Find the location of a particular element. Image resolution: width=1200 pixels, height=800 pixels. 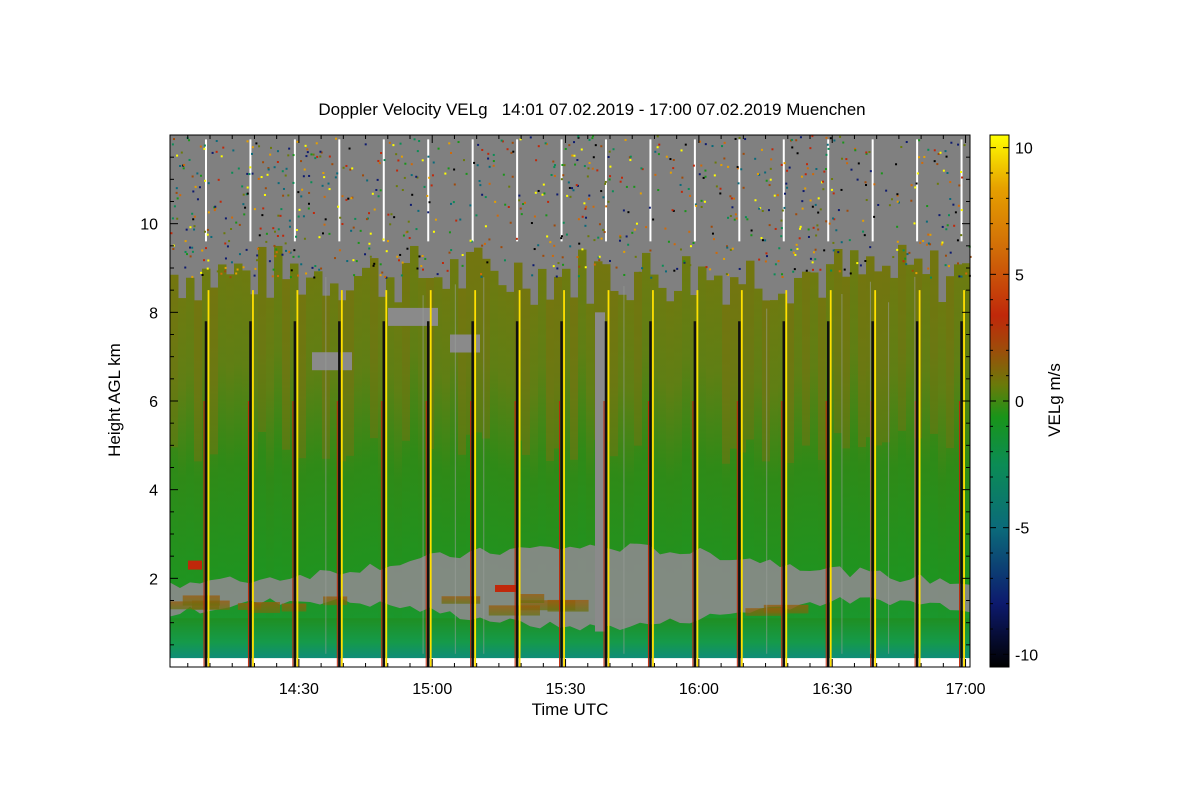

colorbar-tick-label: 0 is located at coordinates (1019, 402).